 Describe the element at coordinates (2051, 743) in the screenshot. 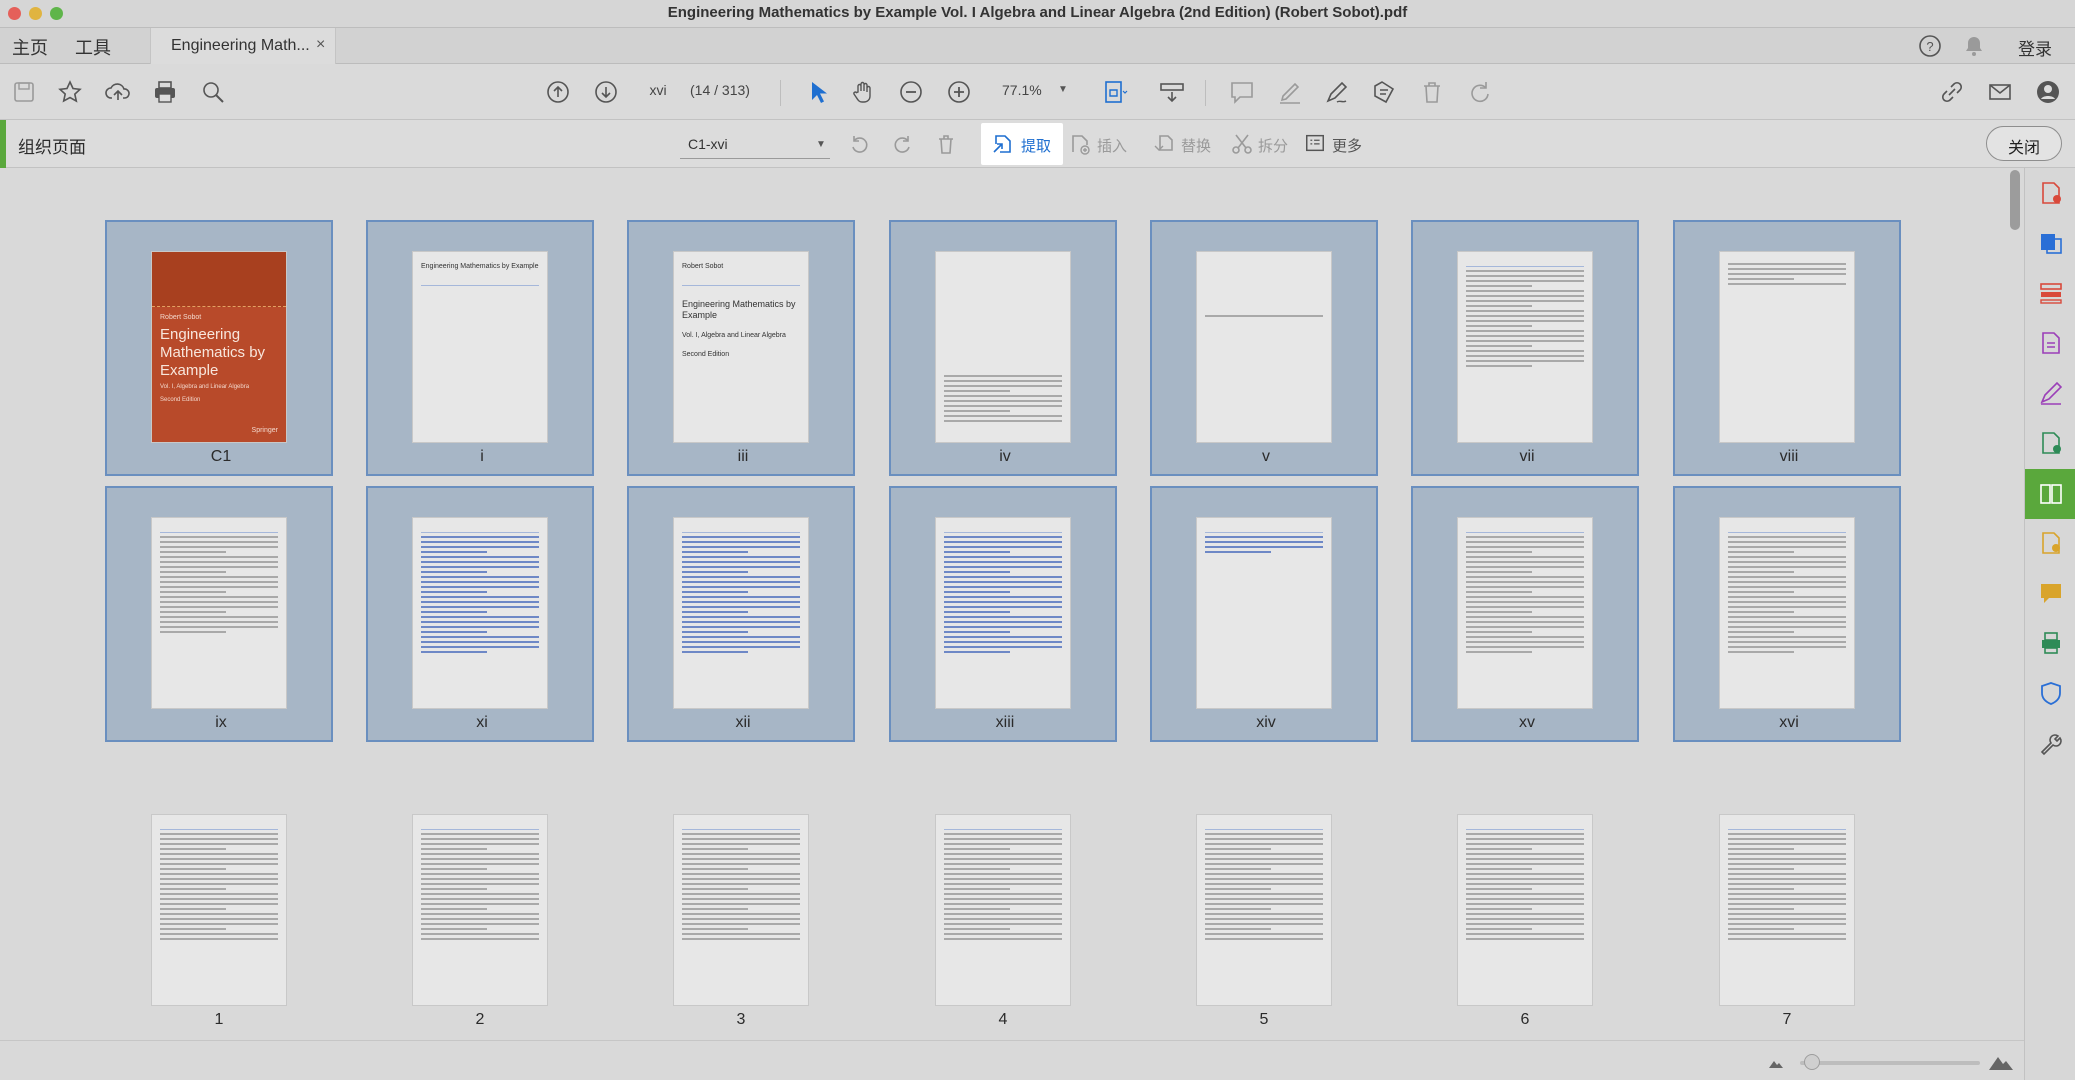

I see `more-tools-wrench-icon` at that location.